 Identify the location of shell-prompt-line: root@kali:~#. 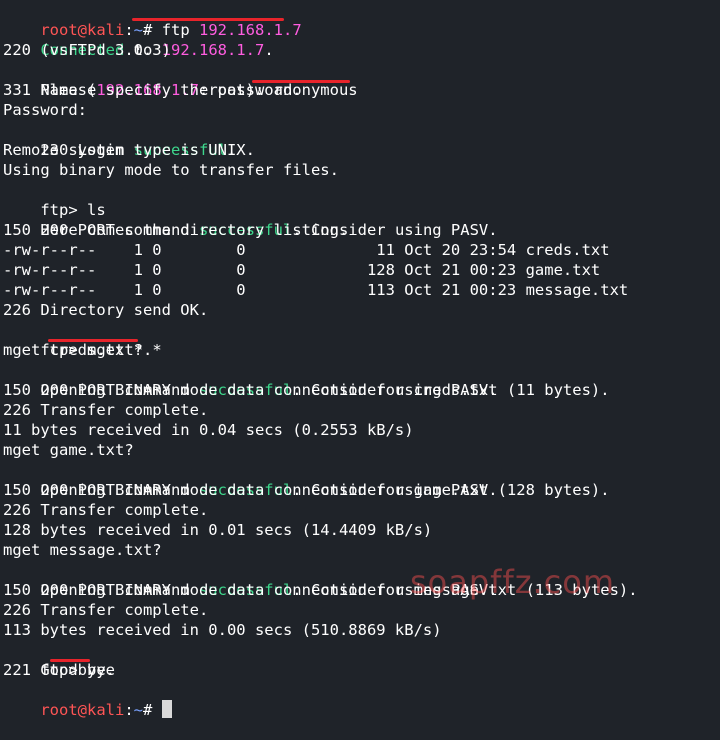
(87, 699).